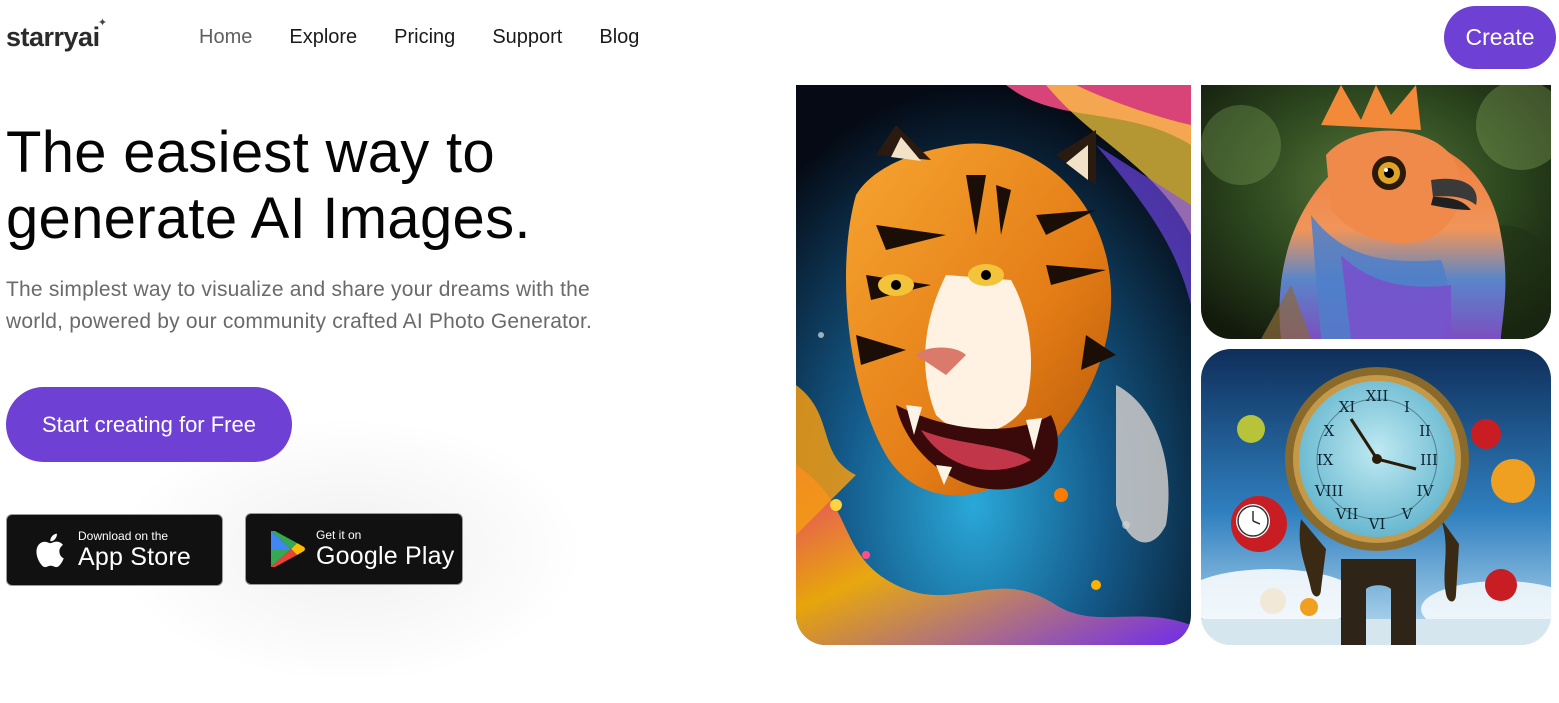 The width and height of the screenshot is (1559, 703). Describe the element at coordinates (53, 37) in the screenshot. I see `logo-text: starryai` at that location.